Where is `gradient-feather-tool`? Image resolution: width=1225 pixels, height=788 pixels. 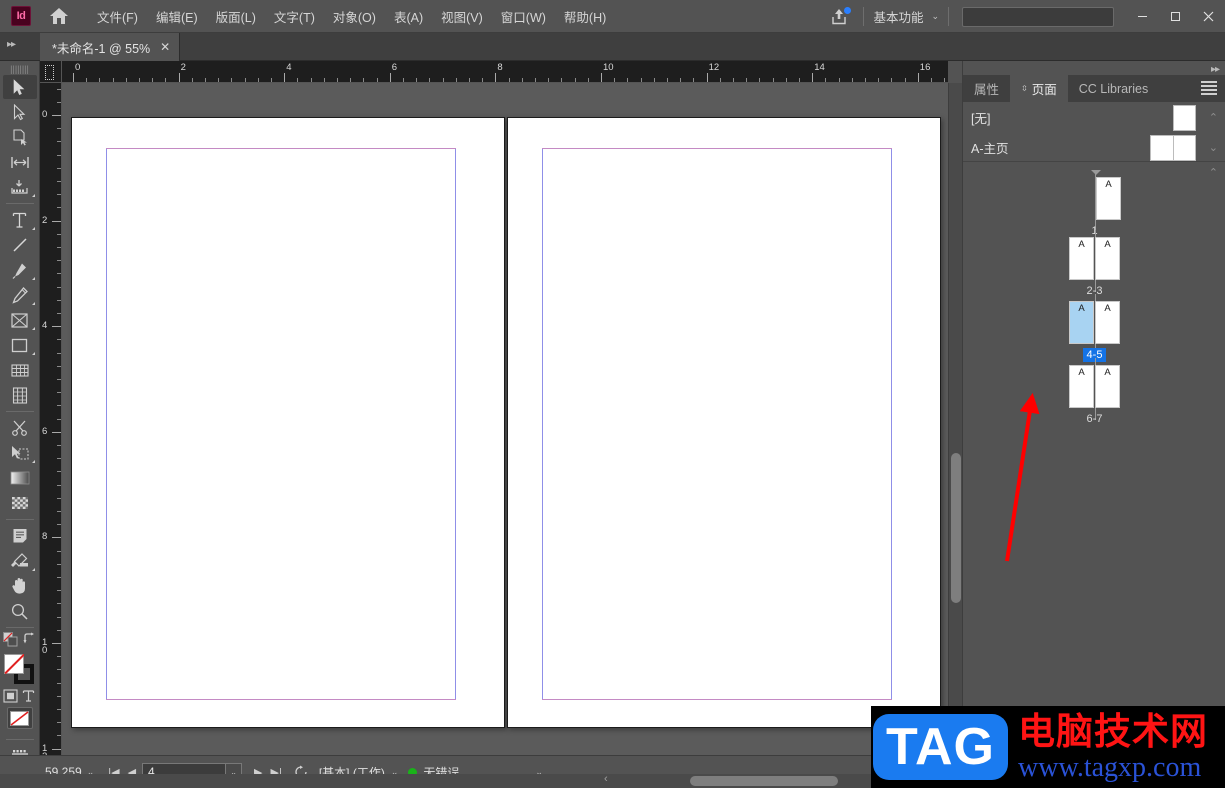
gradient-feather-tool is located at coordinates (20, 503).